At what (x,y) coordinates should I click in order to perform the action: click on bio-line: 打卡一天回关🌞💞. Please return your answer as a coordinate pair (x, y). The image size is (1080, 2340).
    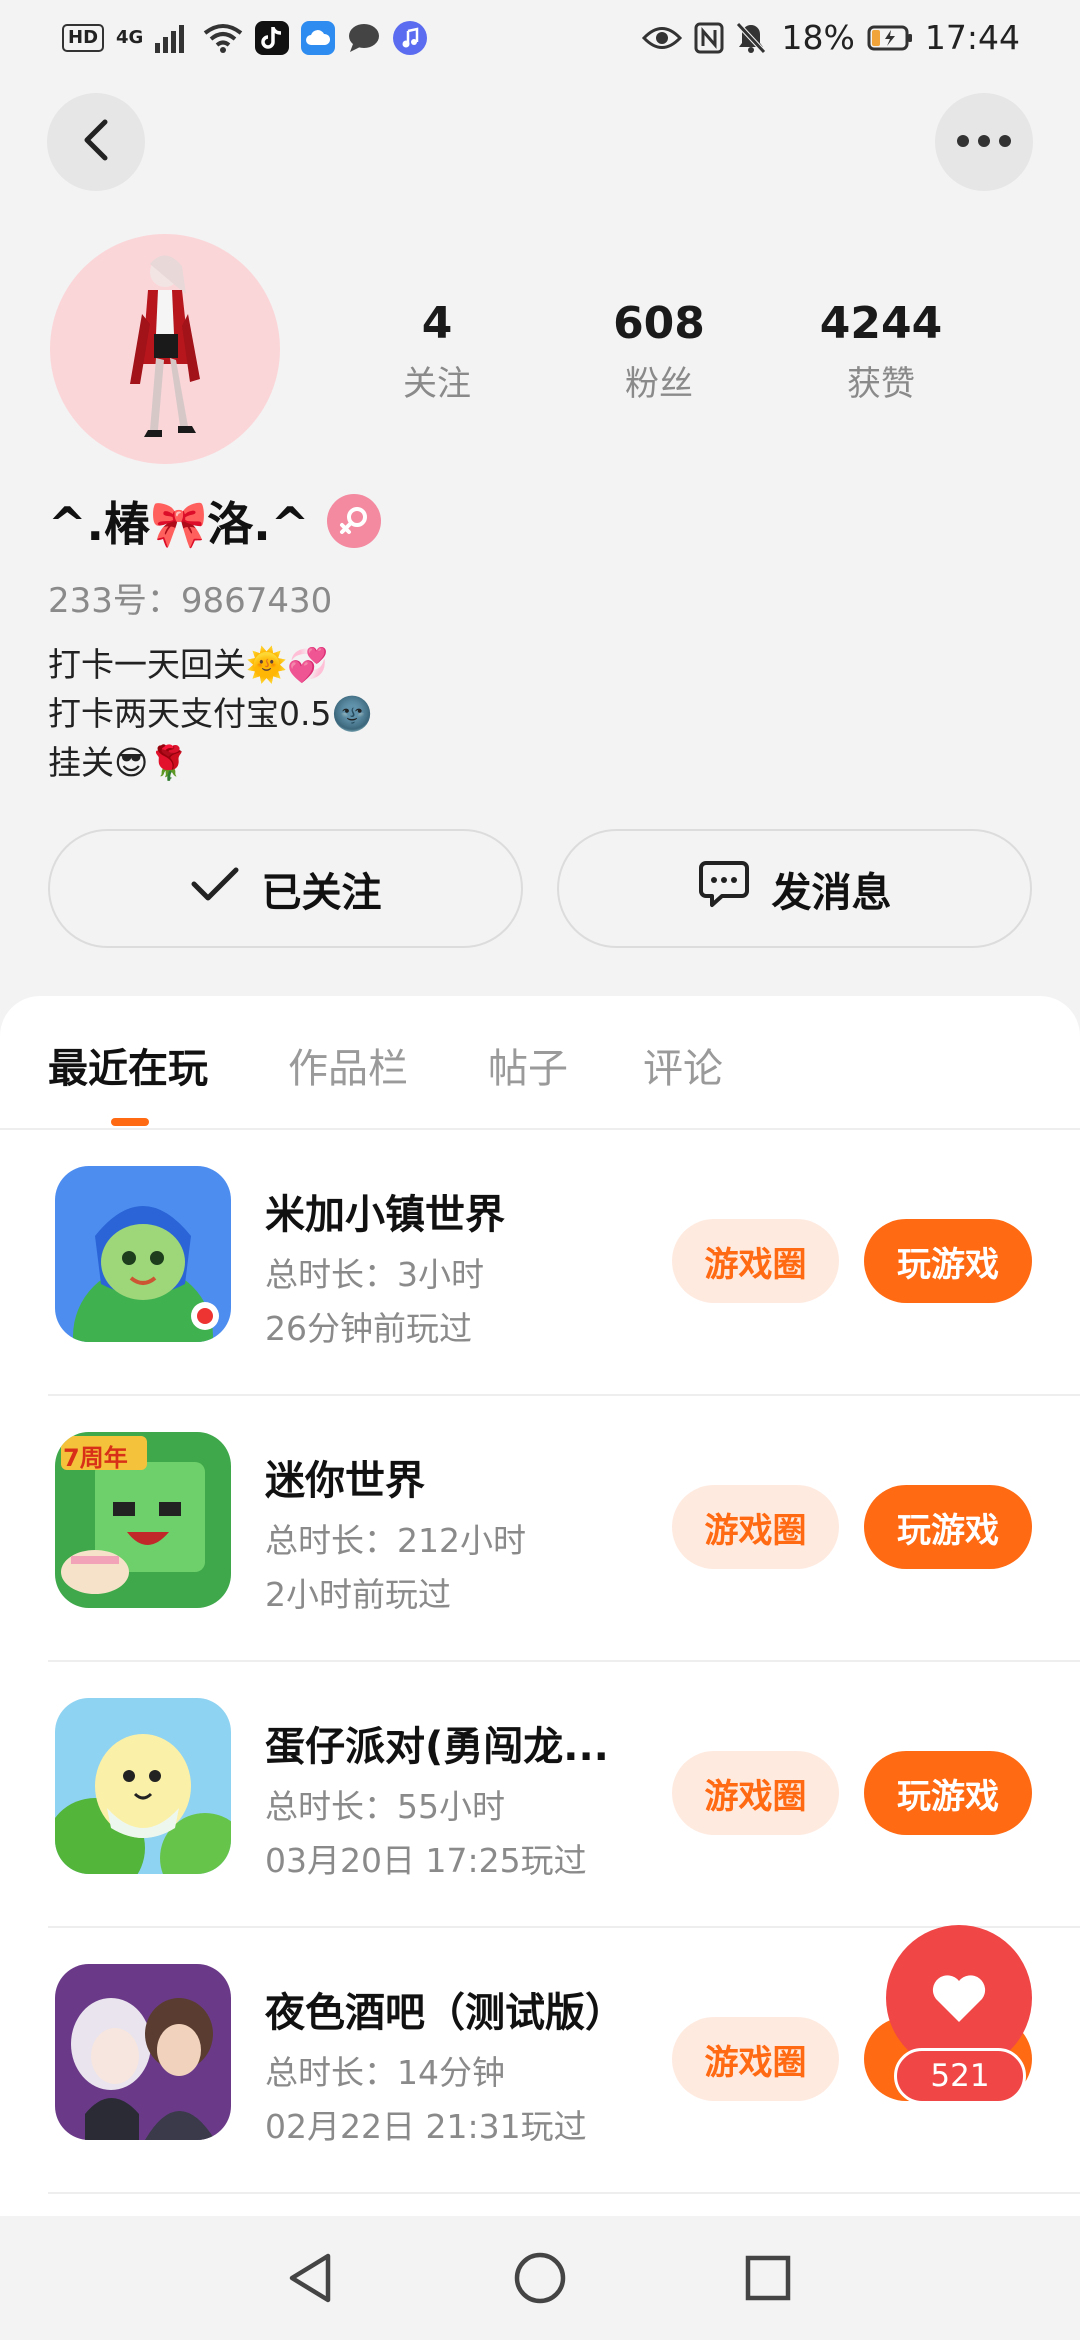
    Looking at the image, I should click on (188, 664).